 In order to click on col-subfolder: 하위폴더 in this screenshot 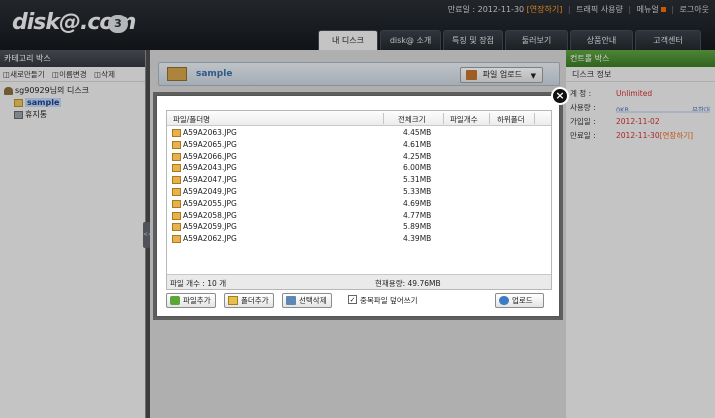, I will do `click(511, 119)`.